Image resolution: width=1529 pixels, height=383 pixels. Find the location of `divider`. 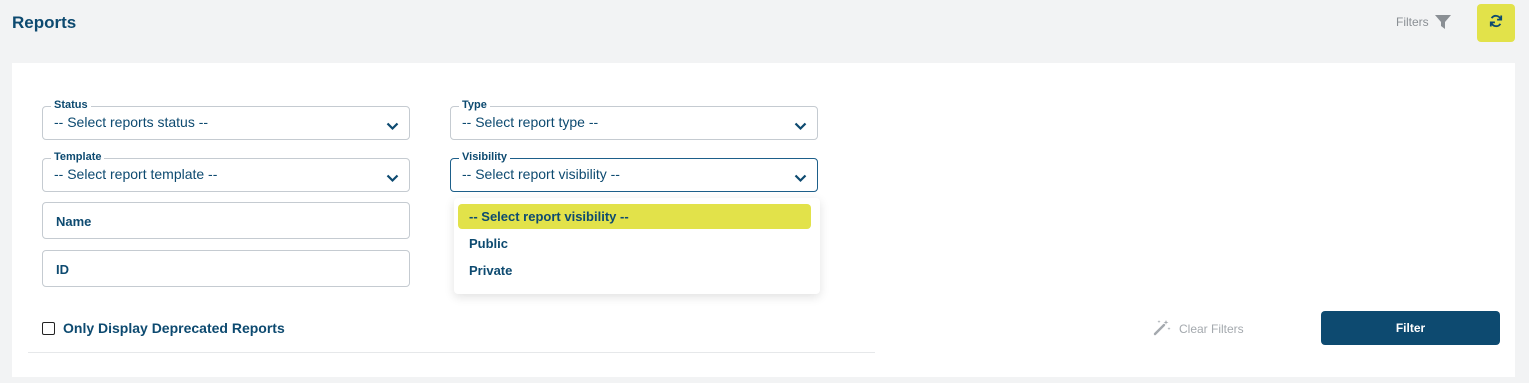

divider is located at coordinates (451, 352).